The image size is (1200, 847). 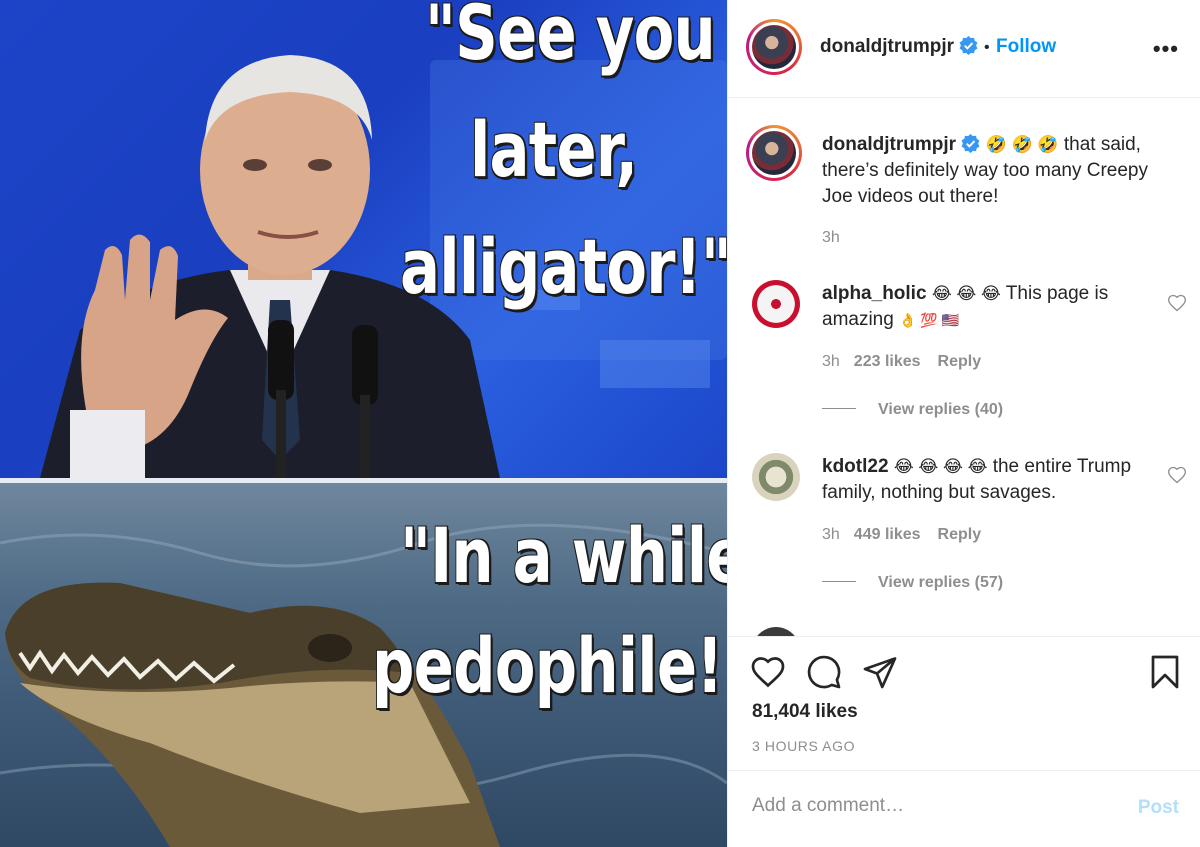 I want to click on comment-trailing-emojis: 👌 💯 🇺🇸, so click(x=929, y=320).